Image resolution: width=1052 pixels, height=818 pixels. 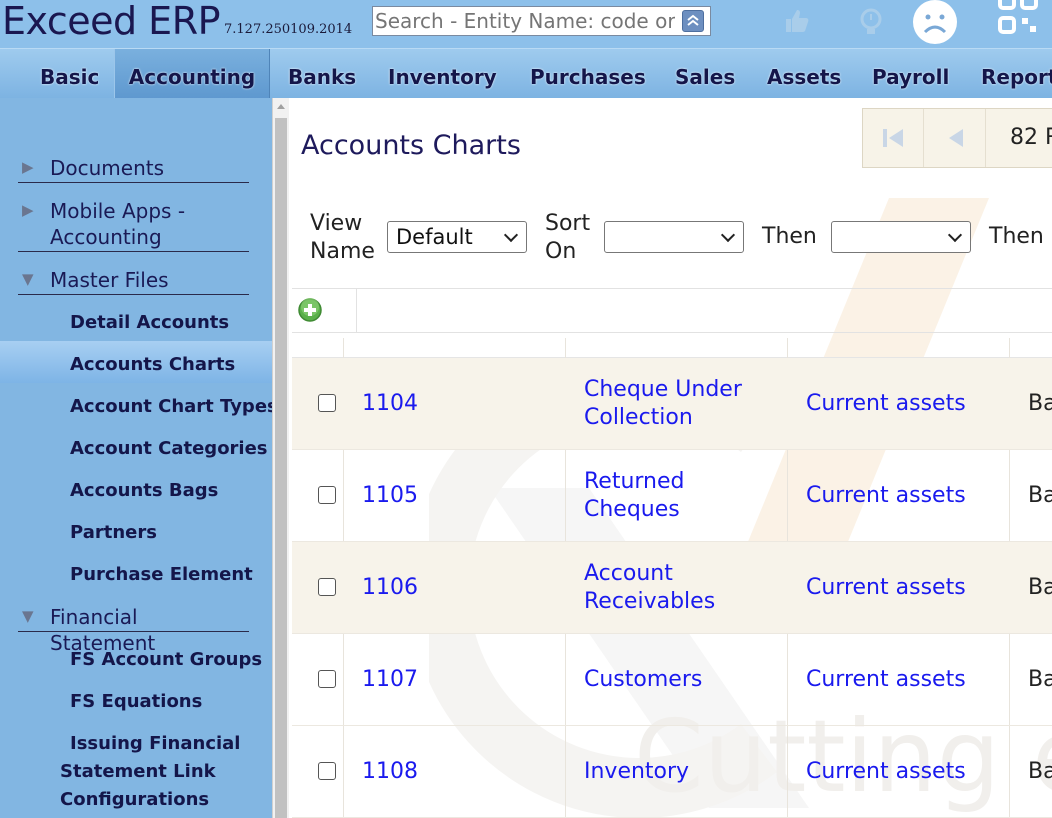 I want to click on sidebar-item-account-categories: Account Categories, so click(x=169, y=449).